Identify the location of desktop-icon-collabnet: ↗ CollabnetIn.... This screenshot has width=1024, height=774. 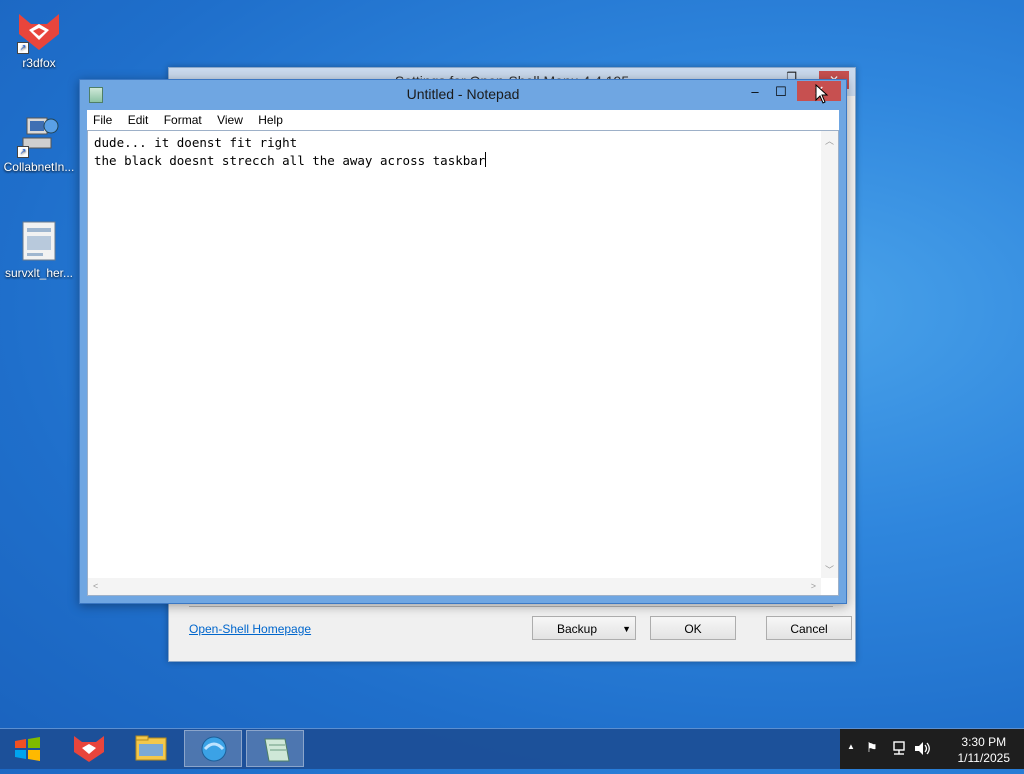
(39, 144).